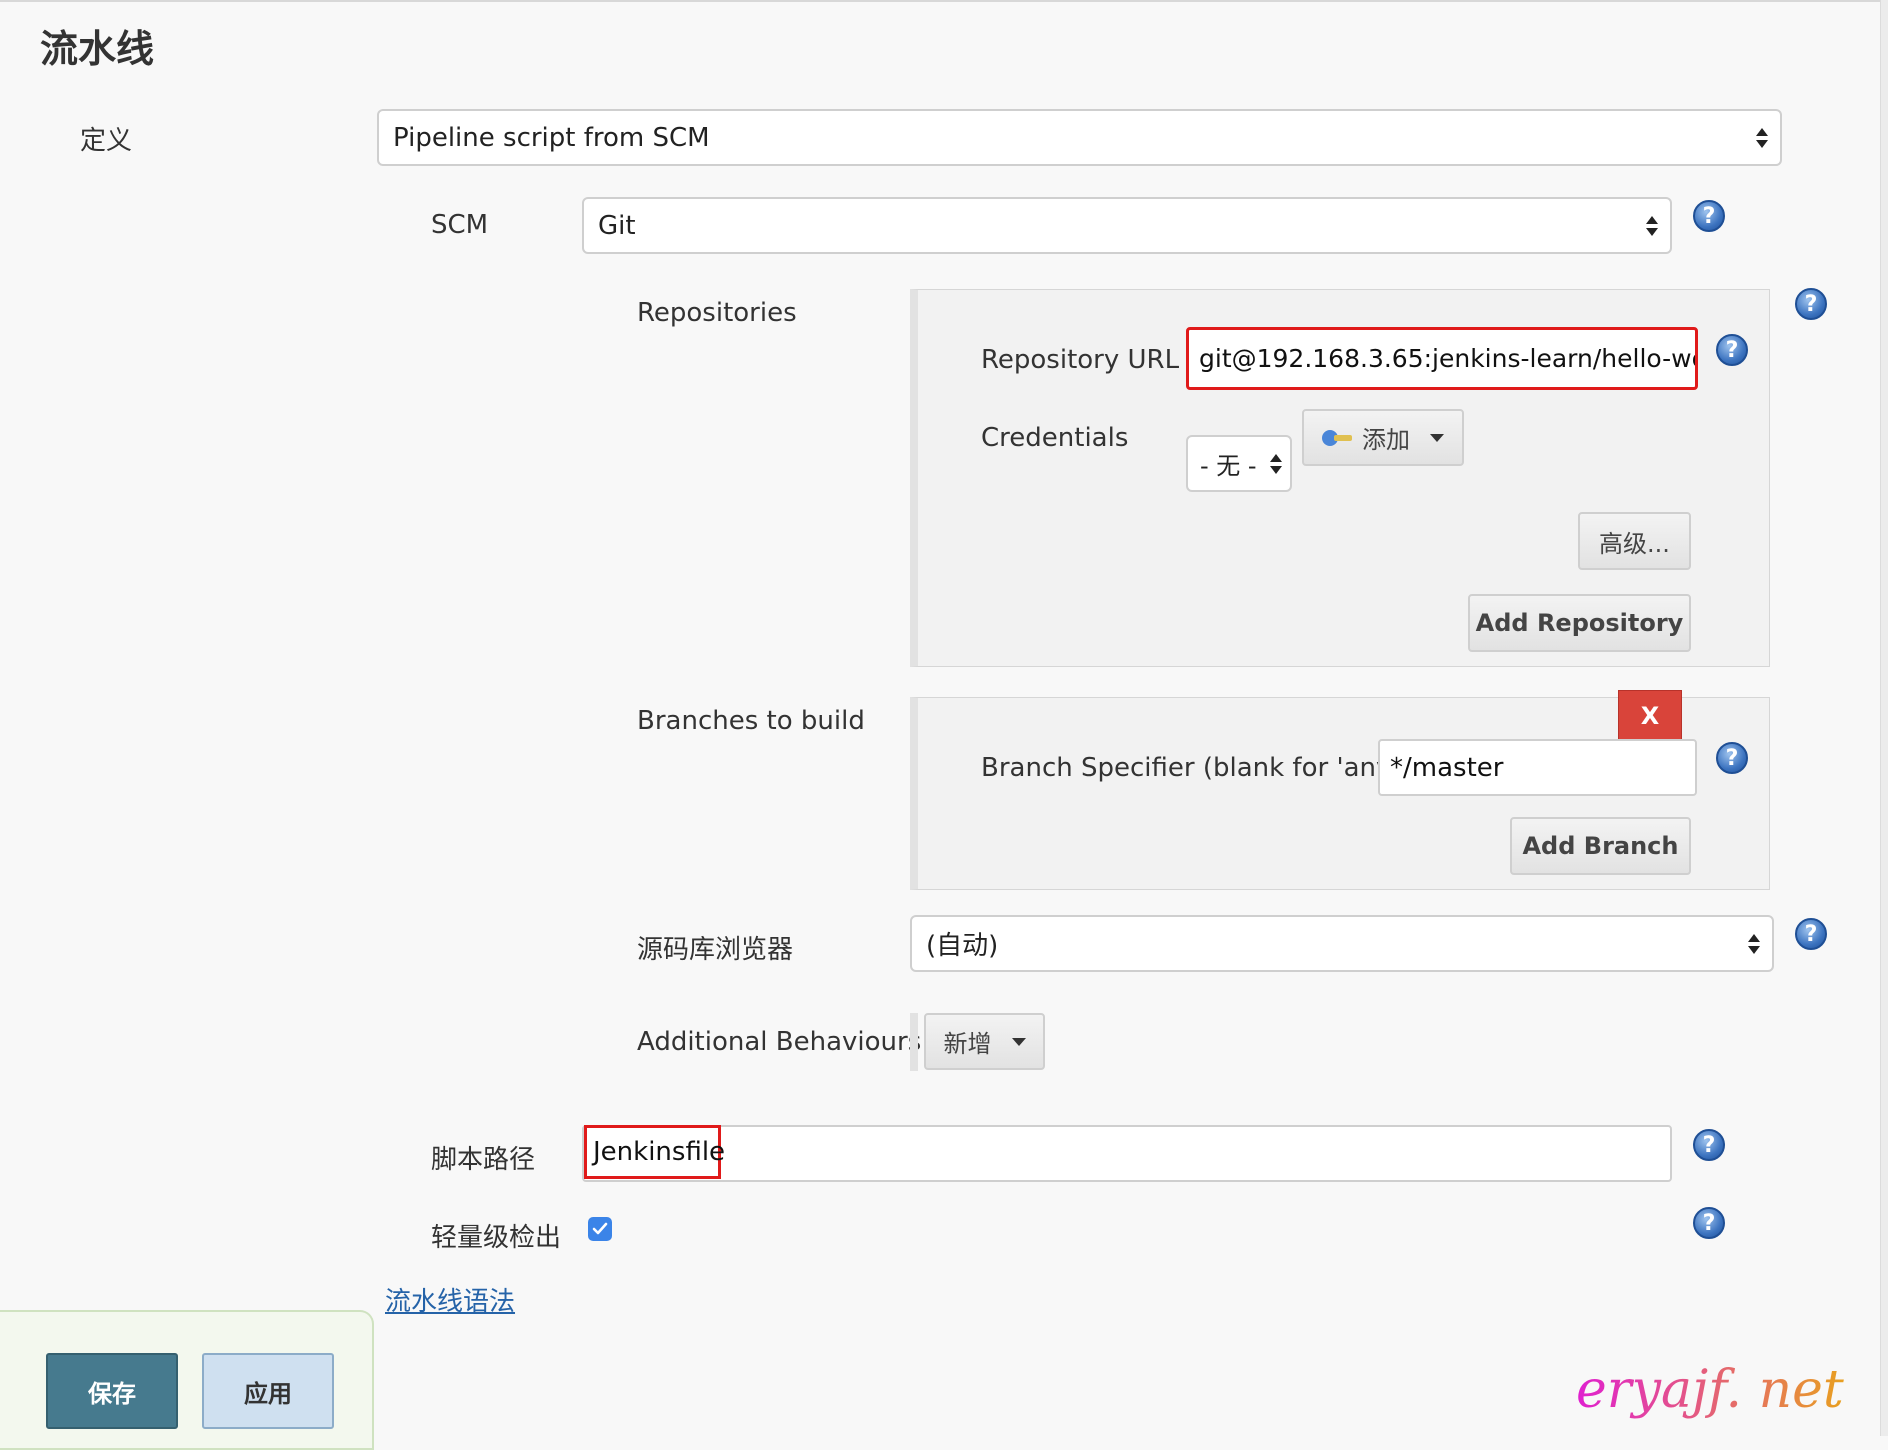  Describe the element at coordinates (944, 1) in the screenshot. I see `top-divider` at that location.